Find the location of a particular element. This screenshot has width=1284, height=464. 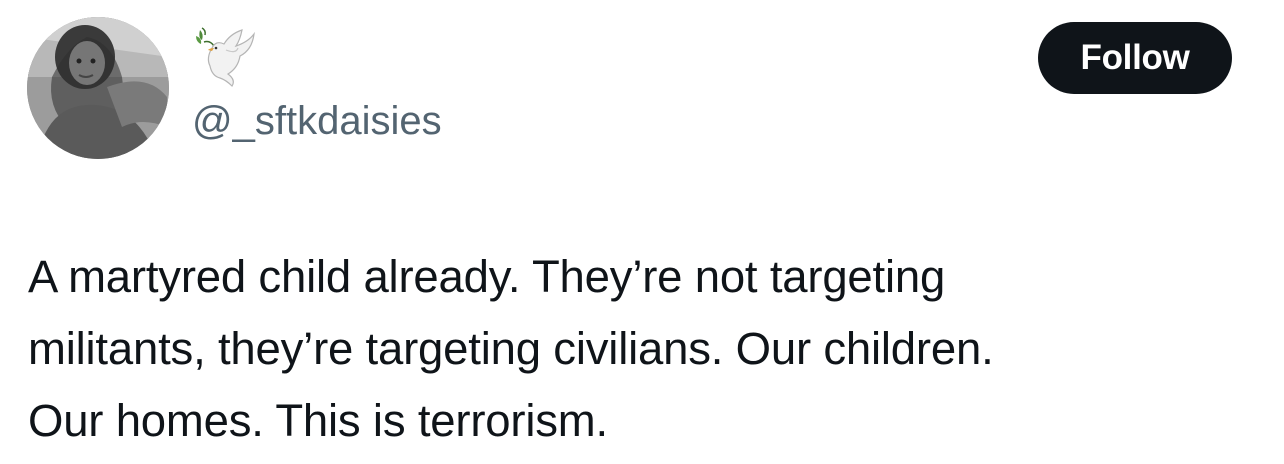

follow-button: Follow is located at coordinates (1135, 58).